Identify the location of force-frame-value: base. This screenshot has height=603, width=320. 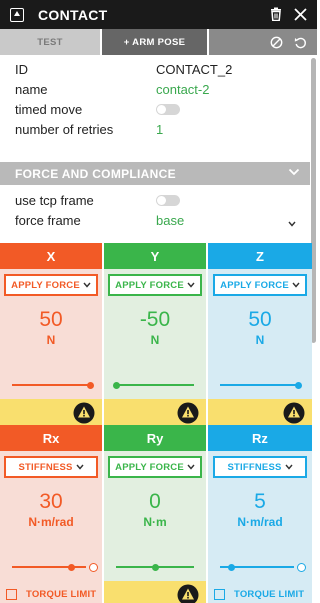
(170, 220).